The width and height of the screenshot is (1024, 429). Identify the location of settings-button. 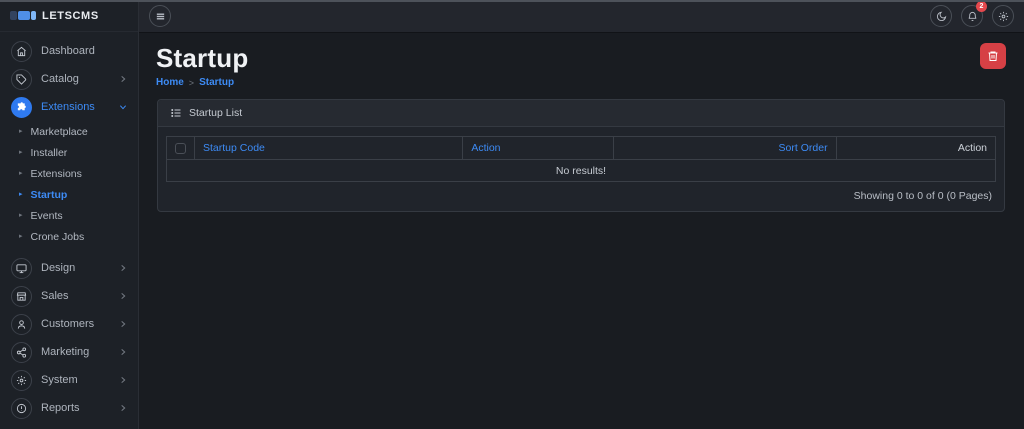
(1003, 16).